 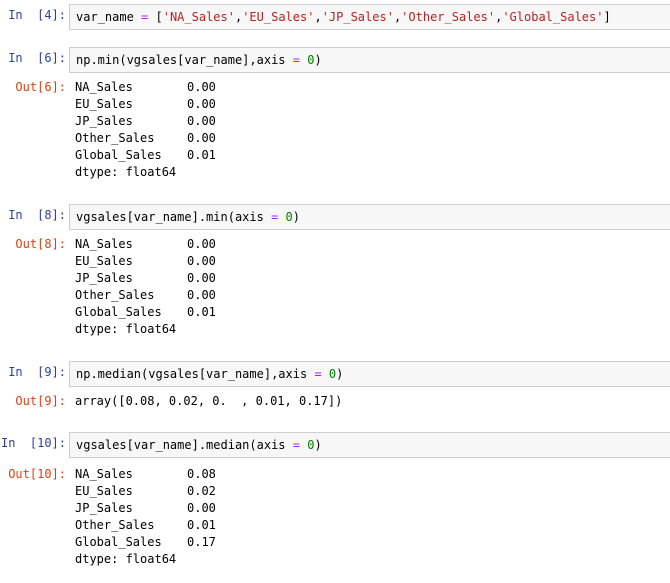 I want to click on series-value: 0.02, so click(x=201, y=491).